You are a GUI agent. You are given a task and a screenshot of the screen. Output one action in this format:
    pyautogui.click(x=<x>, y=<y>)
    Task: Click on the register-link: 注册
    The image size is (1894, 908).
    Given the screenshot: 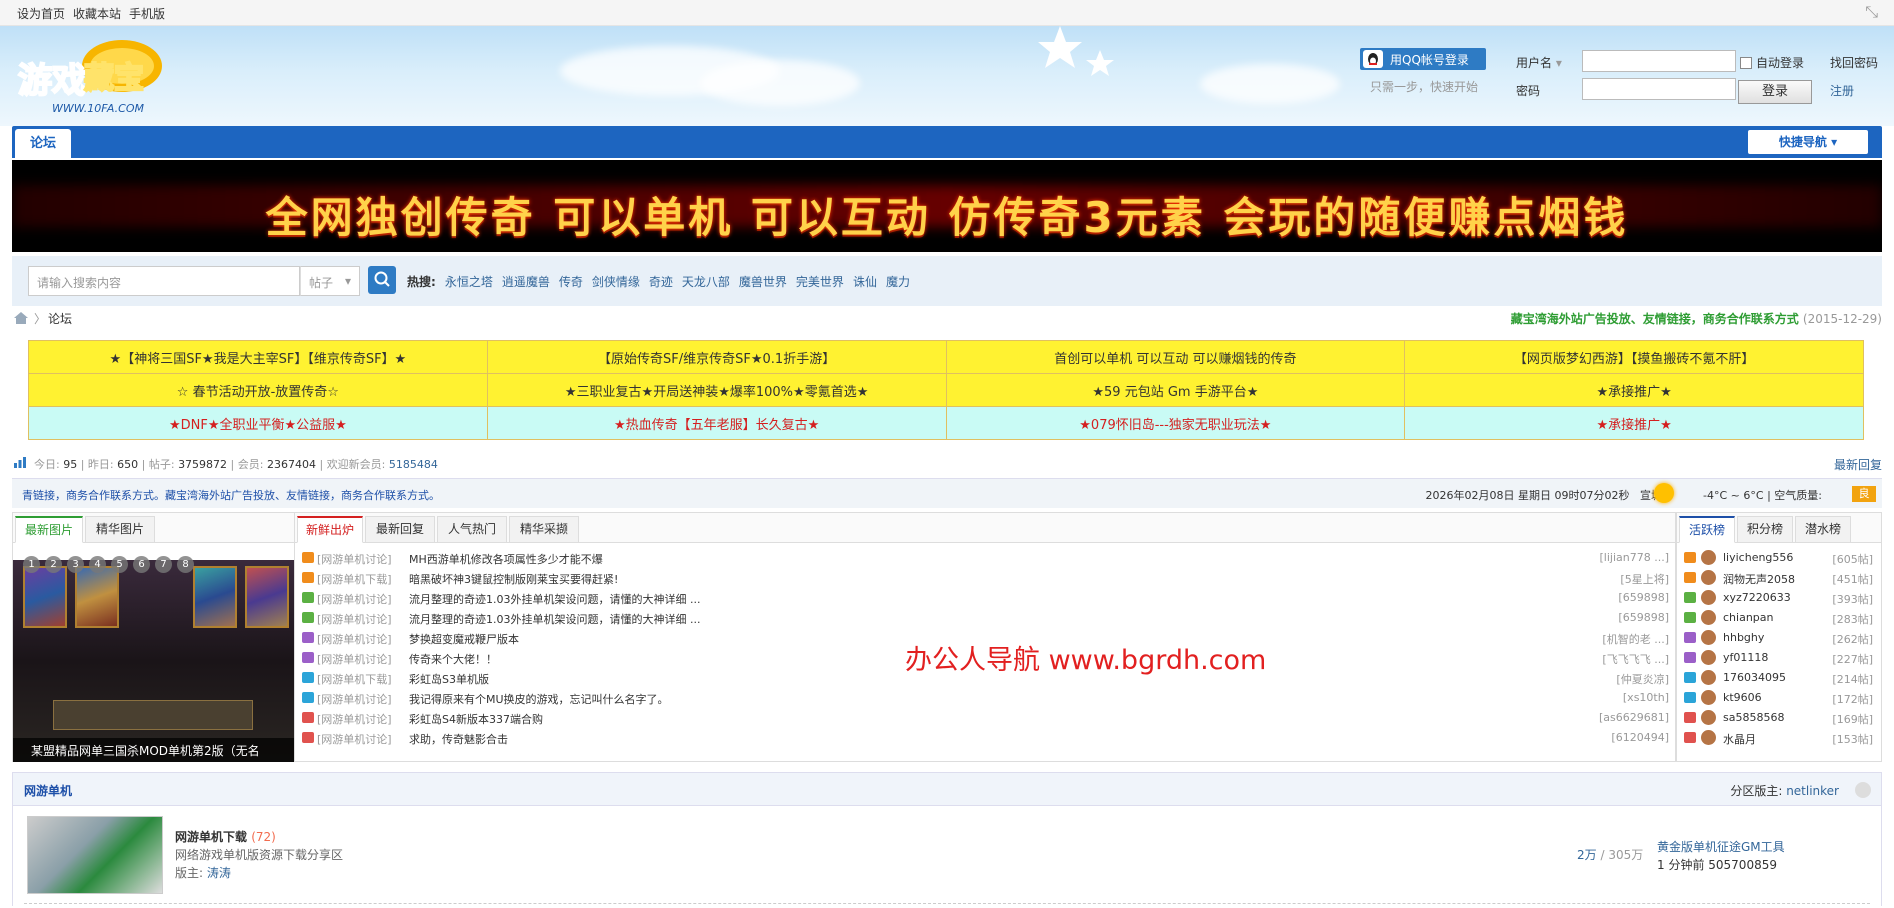 What is the action you would take?
    pyautogui.click(x=1842, y=90)
    